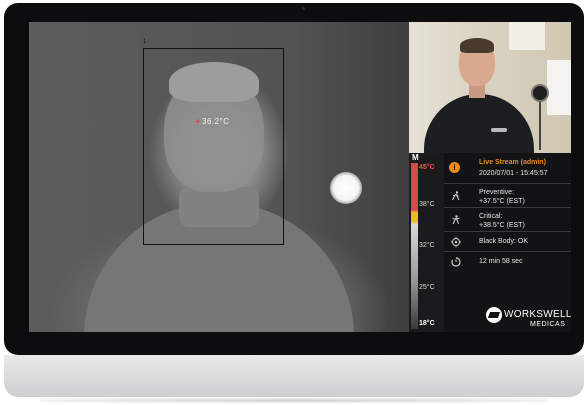  What do you see at coordinates (456, 242) in the screenshot?
I see `target-icon` at bounding box center [456, 242].